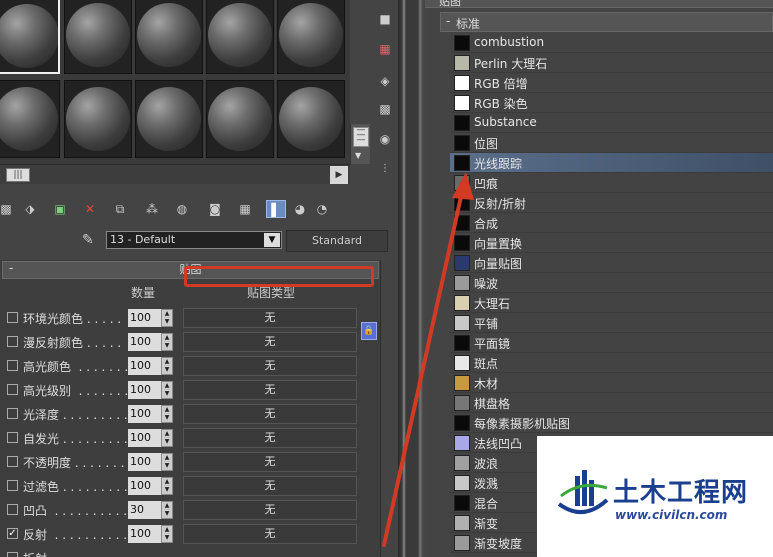 This screenshot has height=557, width=773. What do you see at coordinates (60, 209) in the screenshot?
I see `assign-material-icon: ▣` at bounding box center [60, 209].